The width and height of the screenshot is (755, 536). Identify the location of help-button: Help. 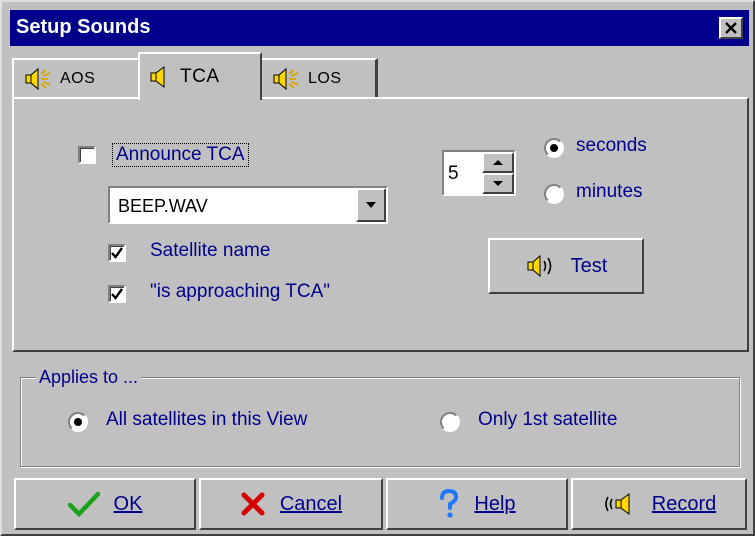
(477, 504).